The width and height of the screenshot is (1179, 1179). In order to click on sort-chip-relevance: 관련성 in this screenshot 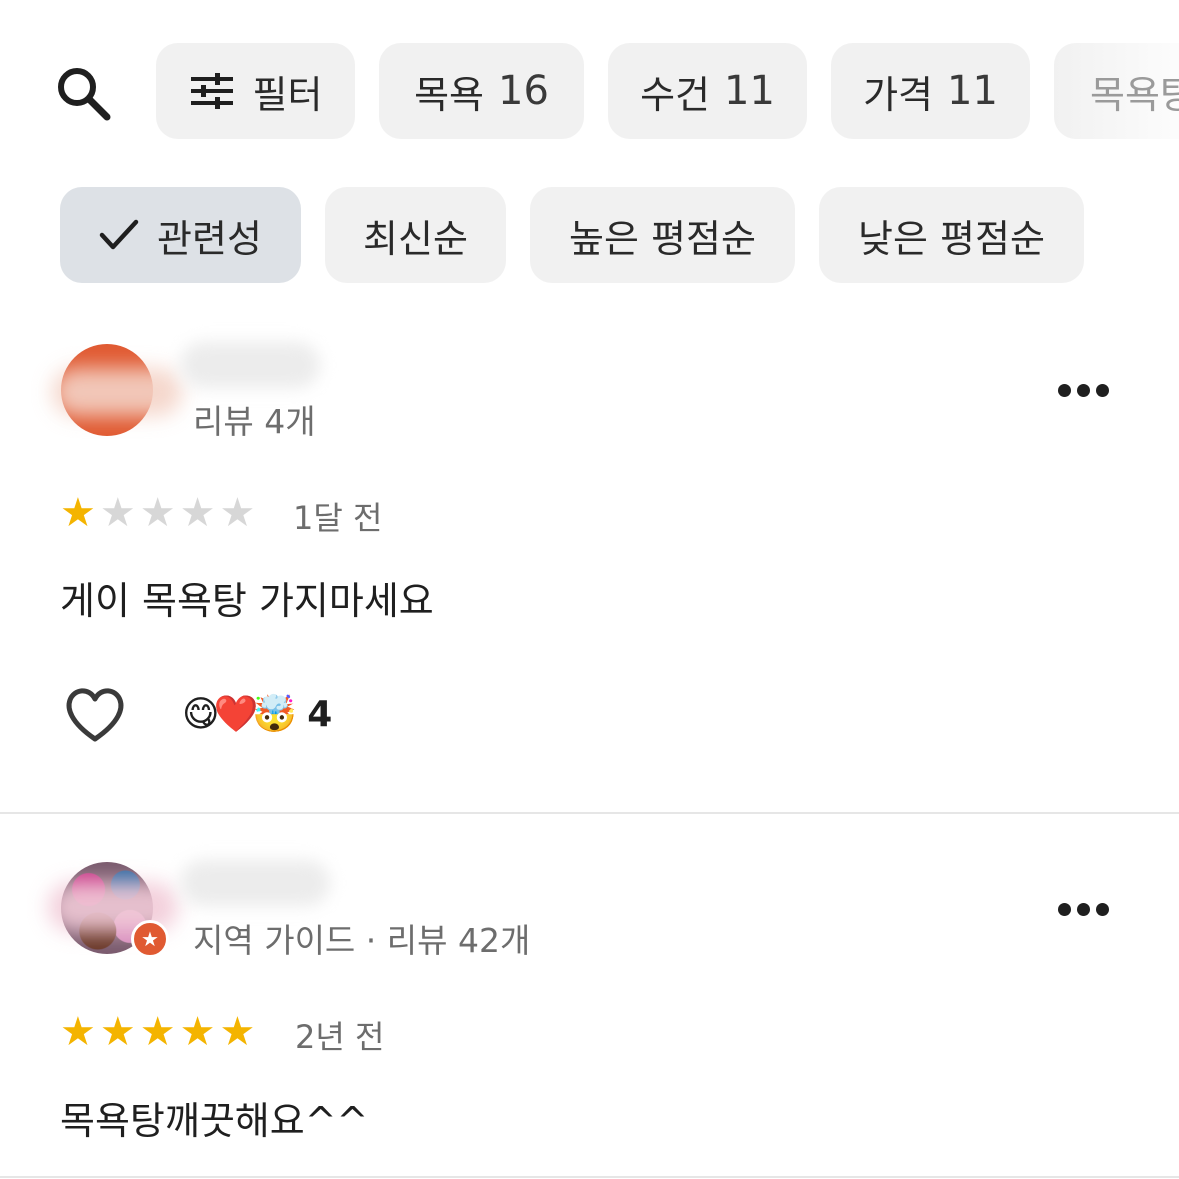, I will do `click(180, 235)`.